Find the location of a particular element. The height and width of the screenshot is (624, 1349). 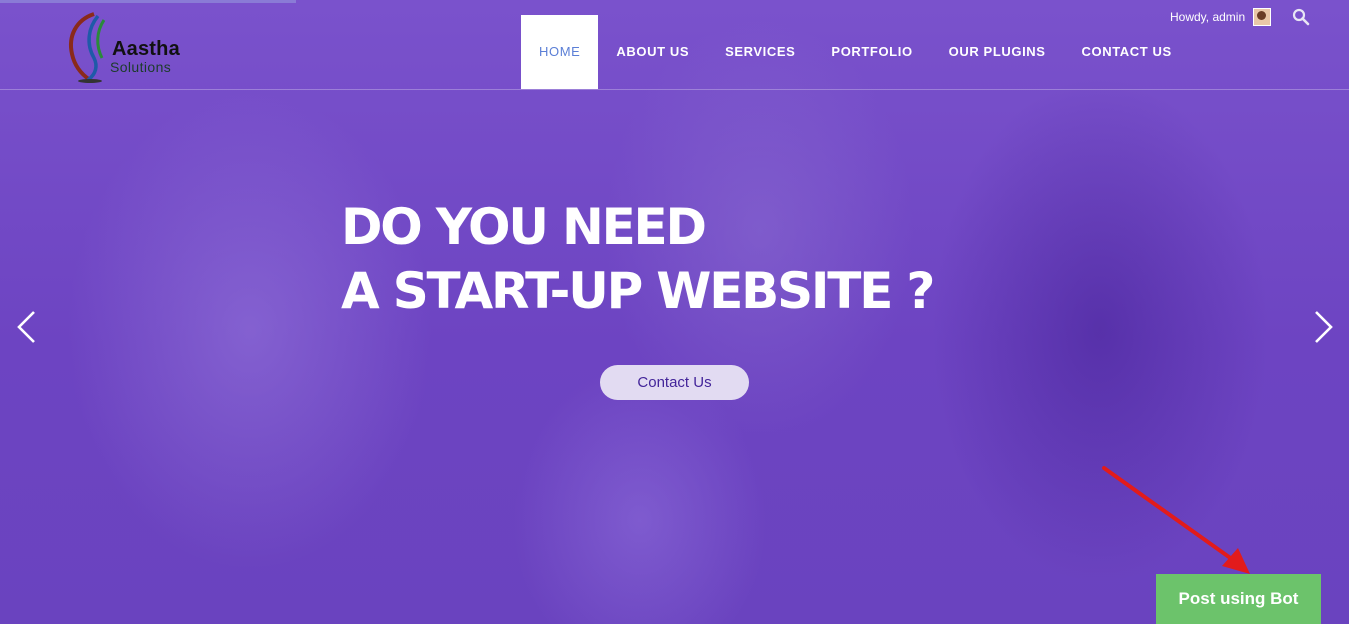

chevron-left-icon is located at coordinates (26, 327).